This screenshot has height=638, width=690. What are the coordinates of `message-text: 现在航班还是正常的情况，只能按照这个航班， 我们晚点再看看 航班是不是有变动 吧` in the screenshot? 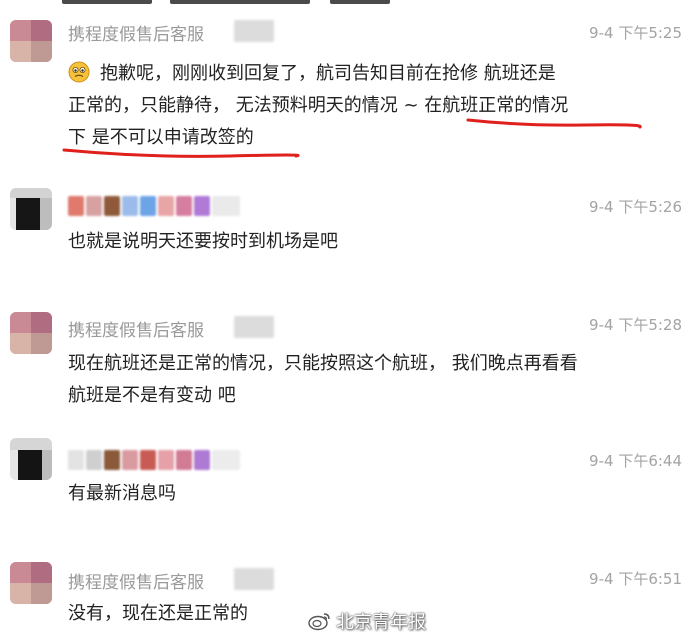 It's located at (363, 380).